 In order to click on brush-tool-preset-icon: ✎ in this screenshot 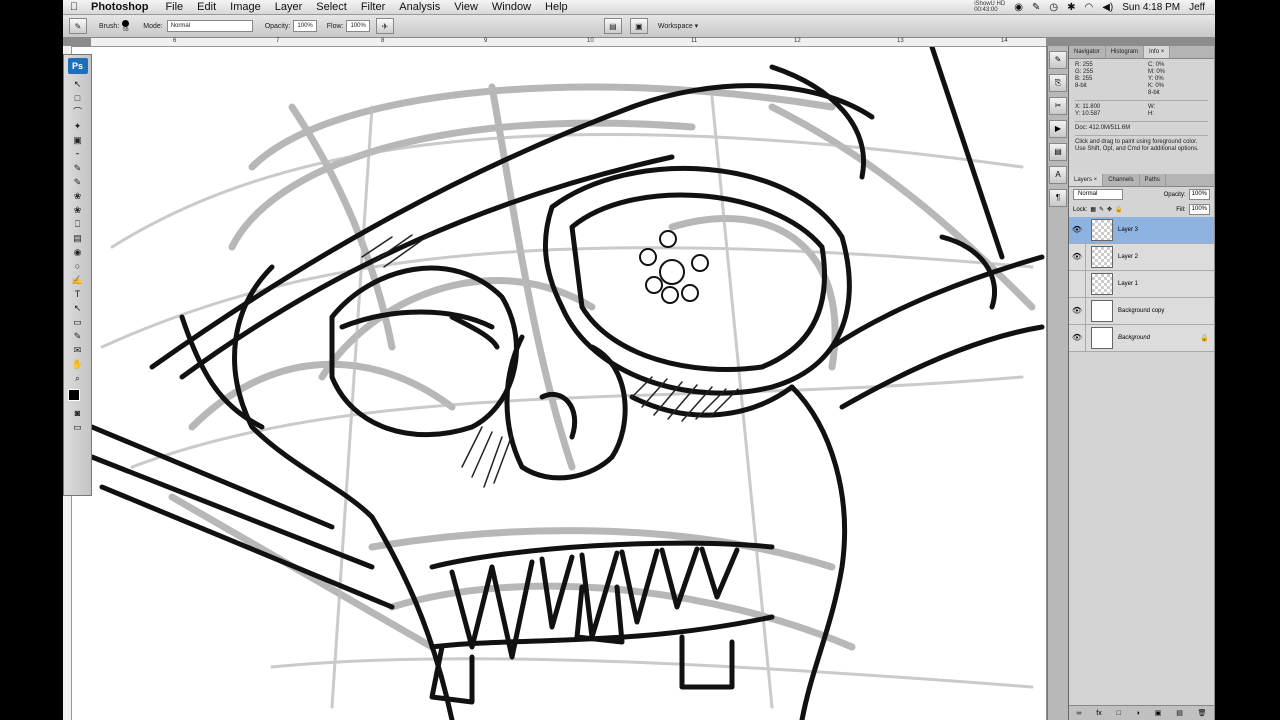, I will do `click(78, 26)`.